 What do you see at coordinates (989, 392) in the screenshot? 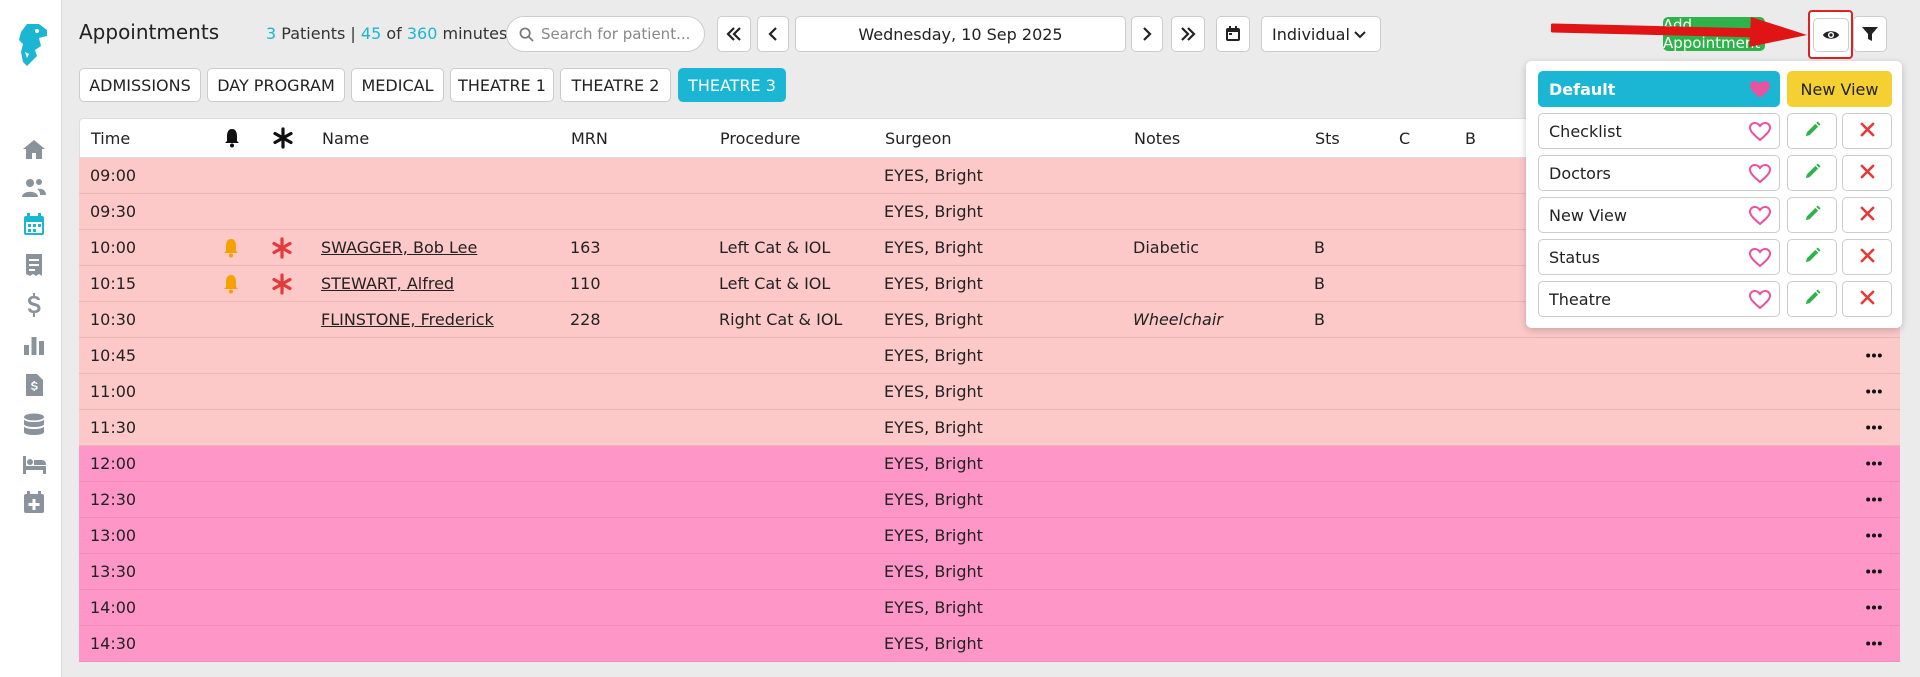
I see `table-row: 11:00 EYES, Bright` at bounding box center [989, 392].